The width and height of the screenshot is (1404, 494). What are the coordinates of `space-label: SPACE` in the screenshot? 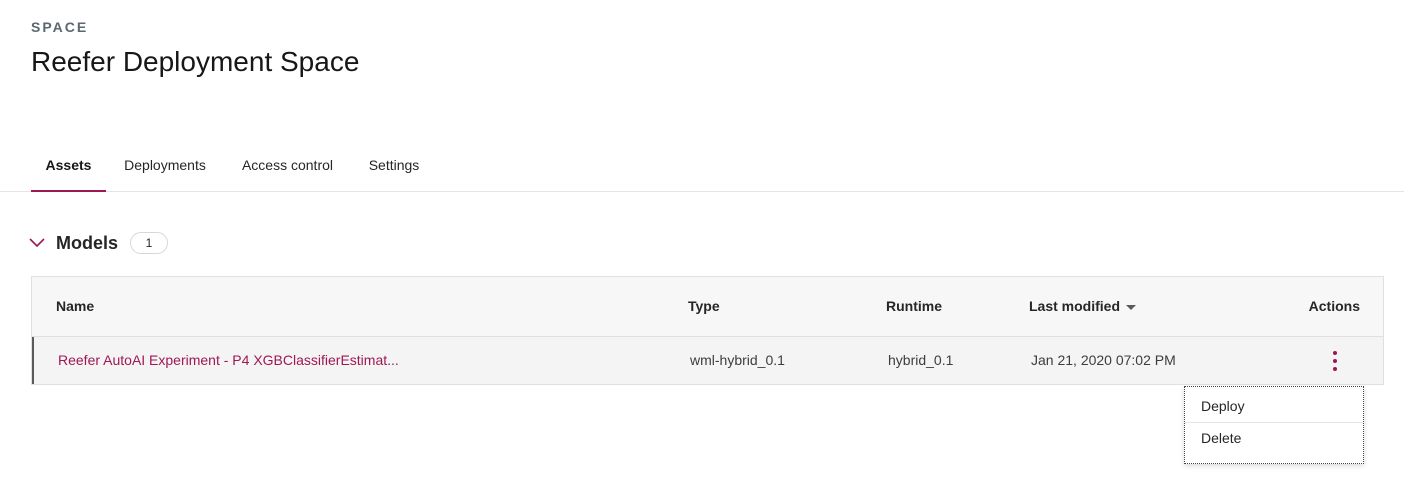 It's located at (60, 27).